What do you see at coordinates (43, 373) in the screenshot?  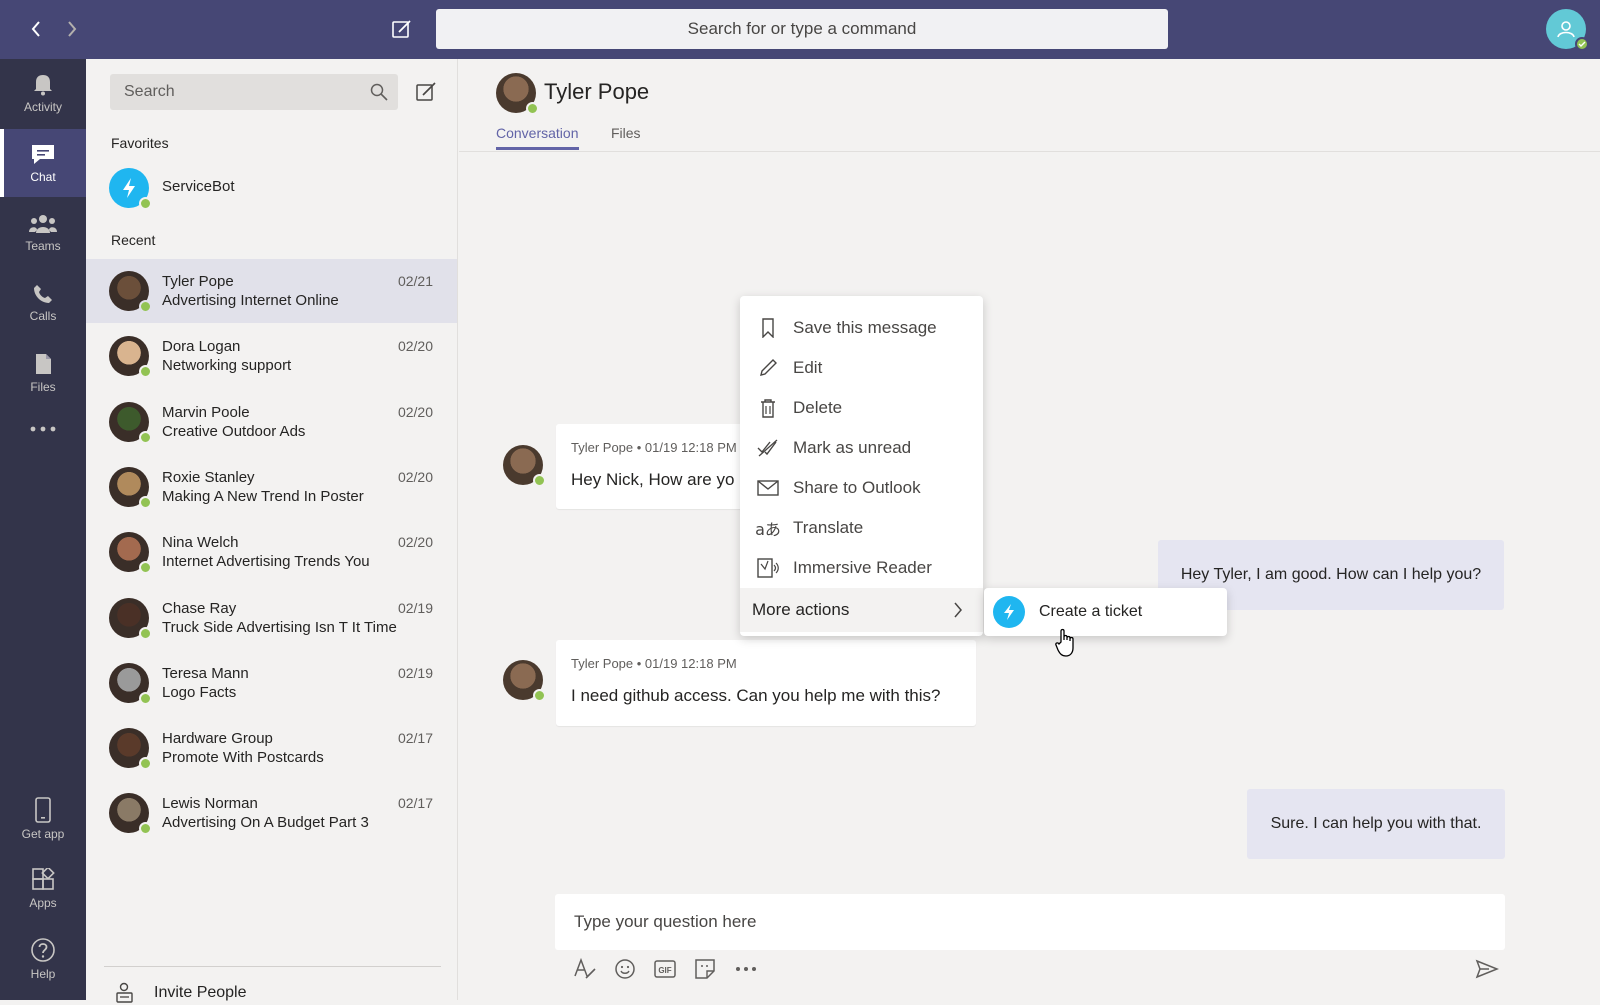 I see `rail-item-files: Files` at bounding box center [43, 373].